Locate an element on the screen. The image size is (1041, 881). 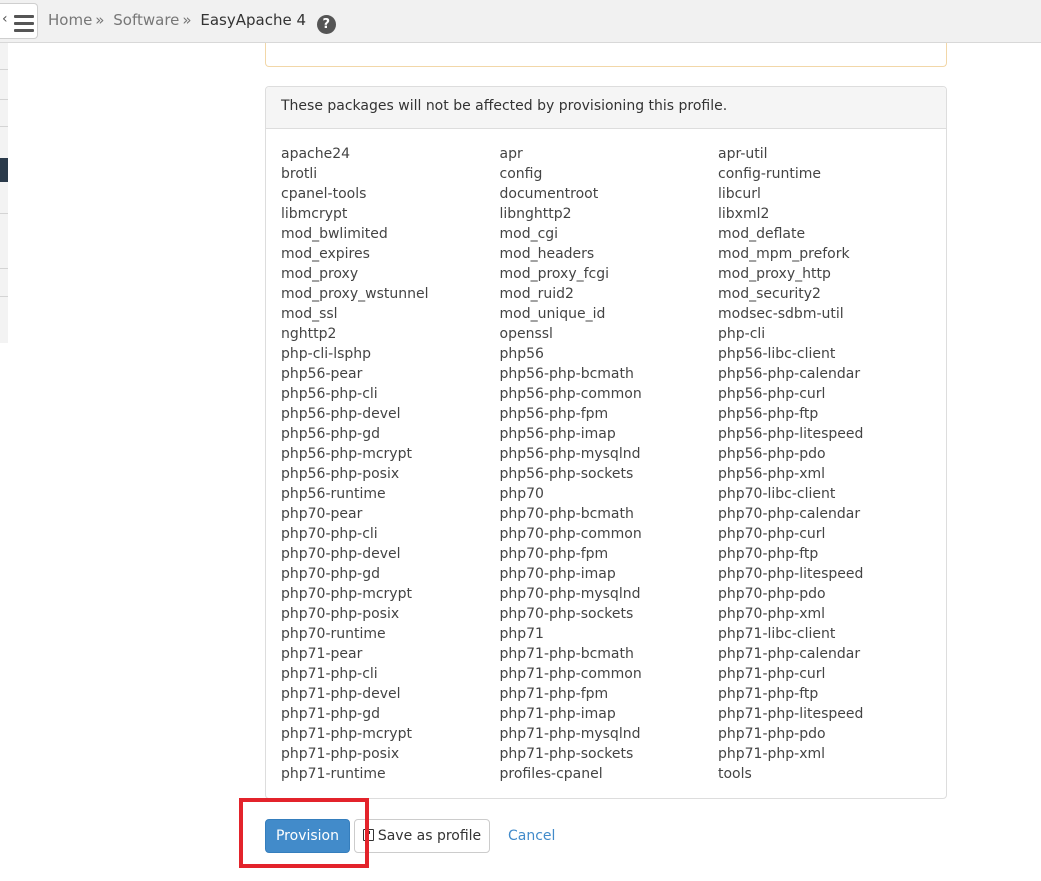
package-item: php71-php-litespeed is located at coordinates (791, 714).